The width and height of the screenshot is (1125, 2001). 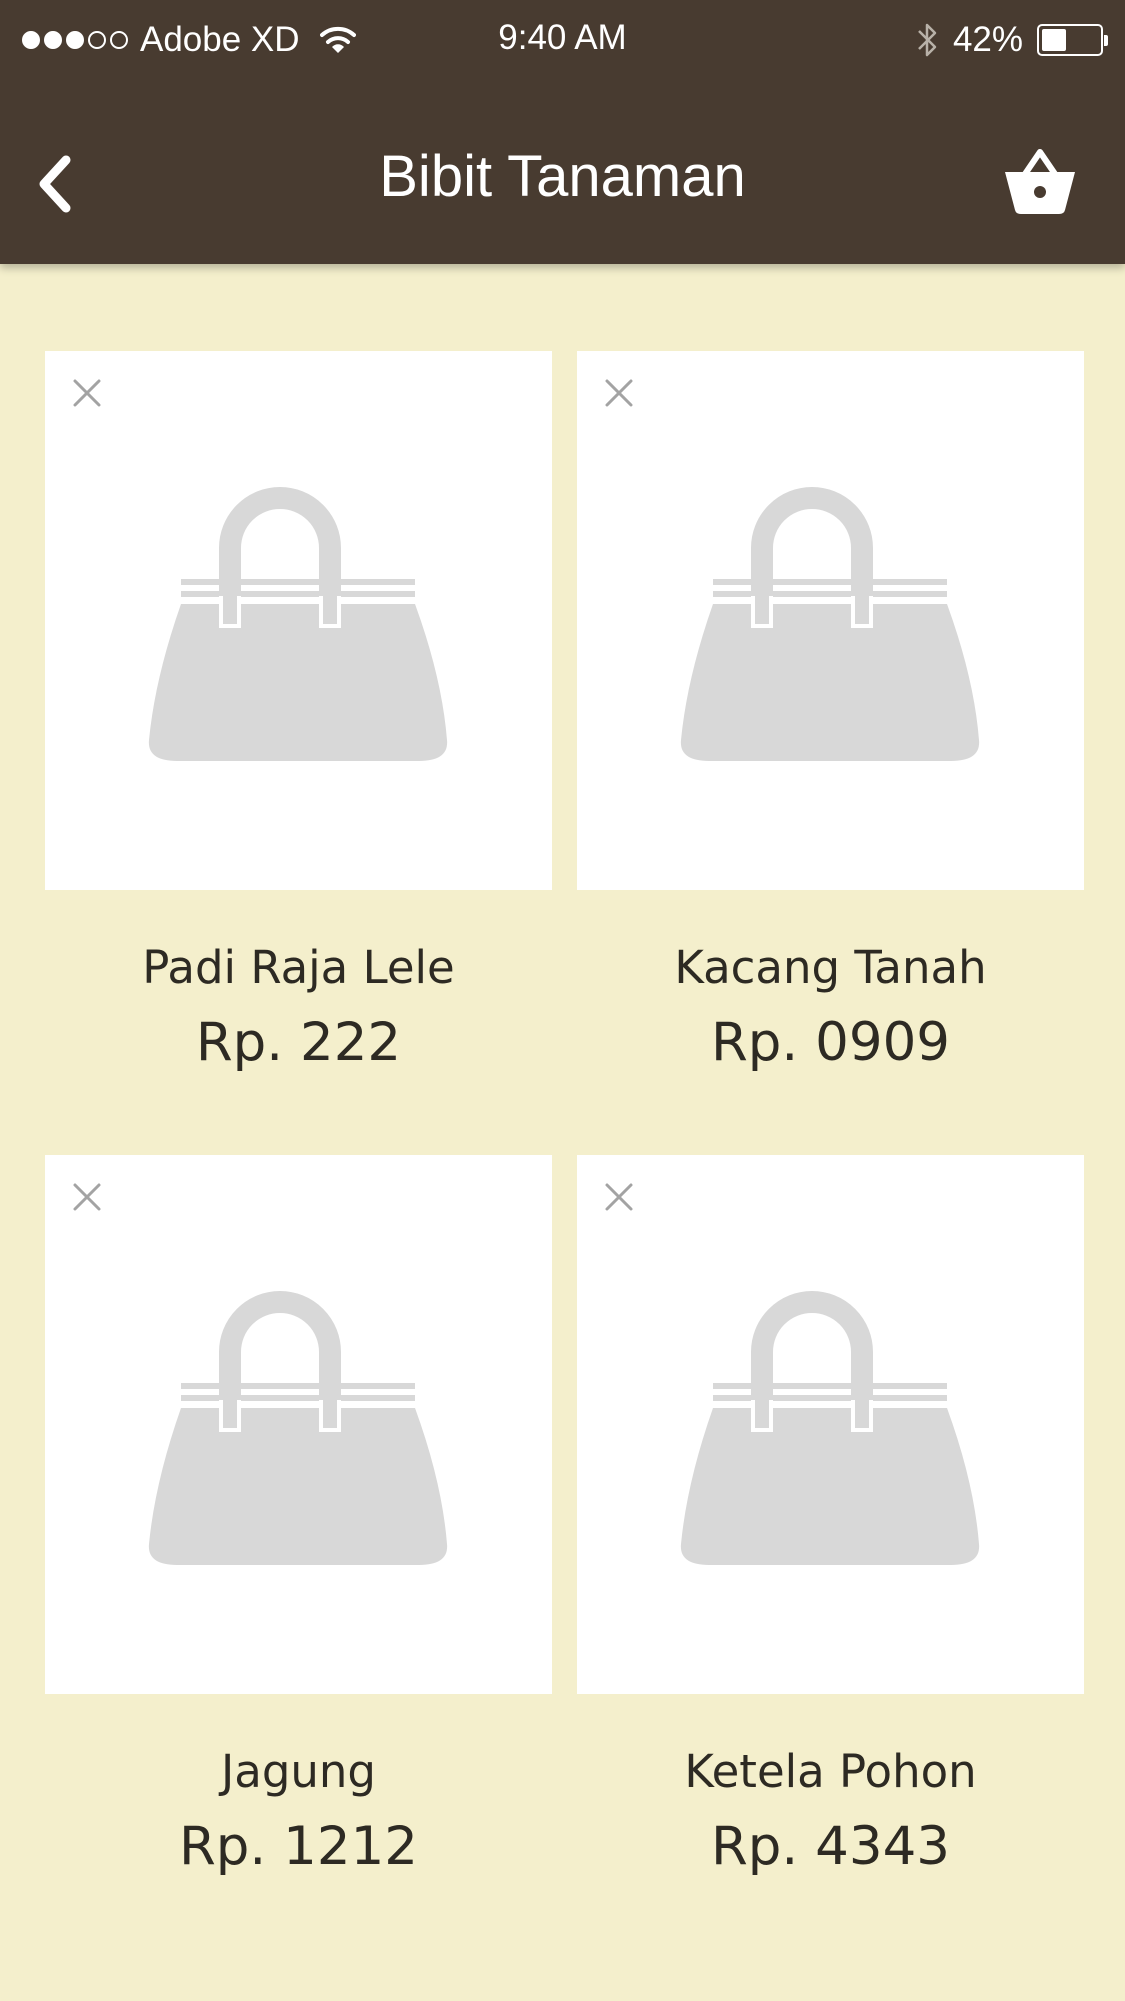 I want to click on product-name: Padi Raja Lele, so click(x=298, y=967).